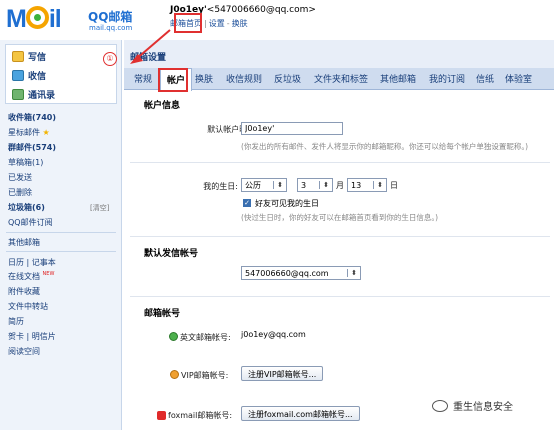 This screenshot has width=554, height=430. What do you see at coordinates (315, 185) in the screenshot?
I see `month-select: 3 ⬍` at bounding box center [315, 185].